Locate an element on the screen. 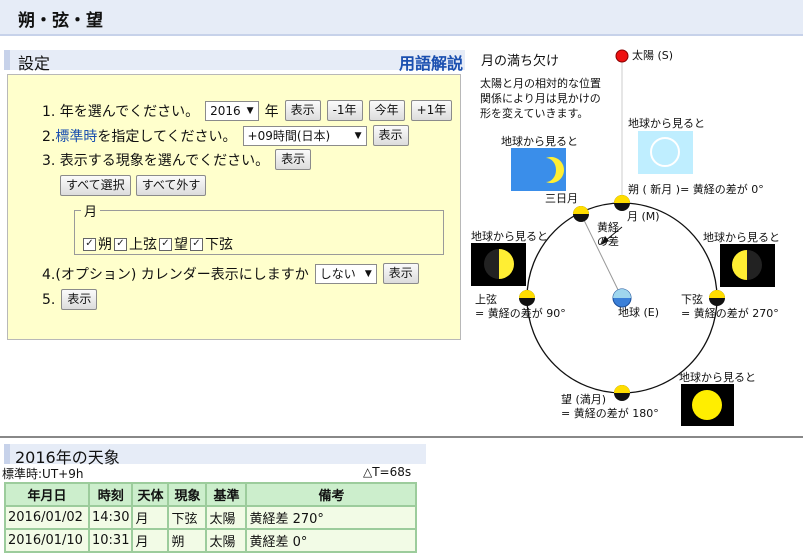 This screenshot has height=553, width=803. col-body: 天体 is located at coordinates (150, 494).